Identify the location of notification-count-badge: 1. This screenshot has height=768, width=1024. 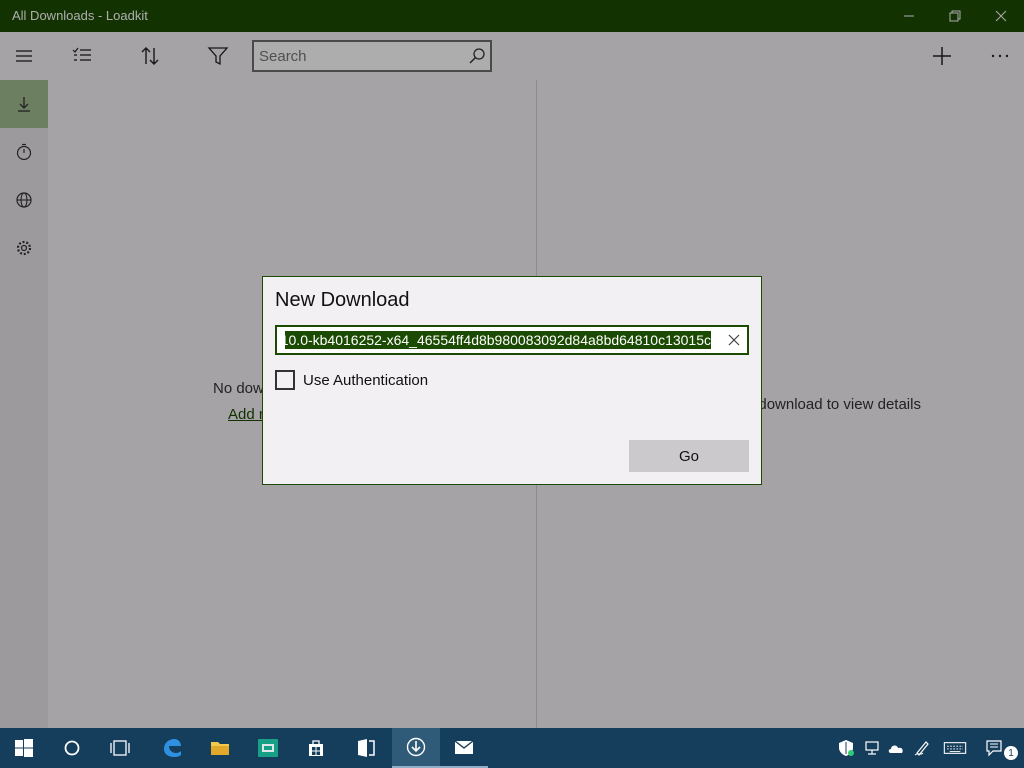
(1011, 753).